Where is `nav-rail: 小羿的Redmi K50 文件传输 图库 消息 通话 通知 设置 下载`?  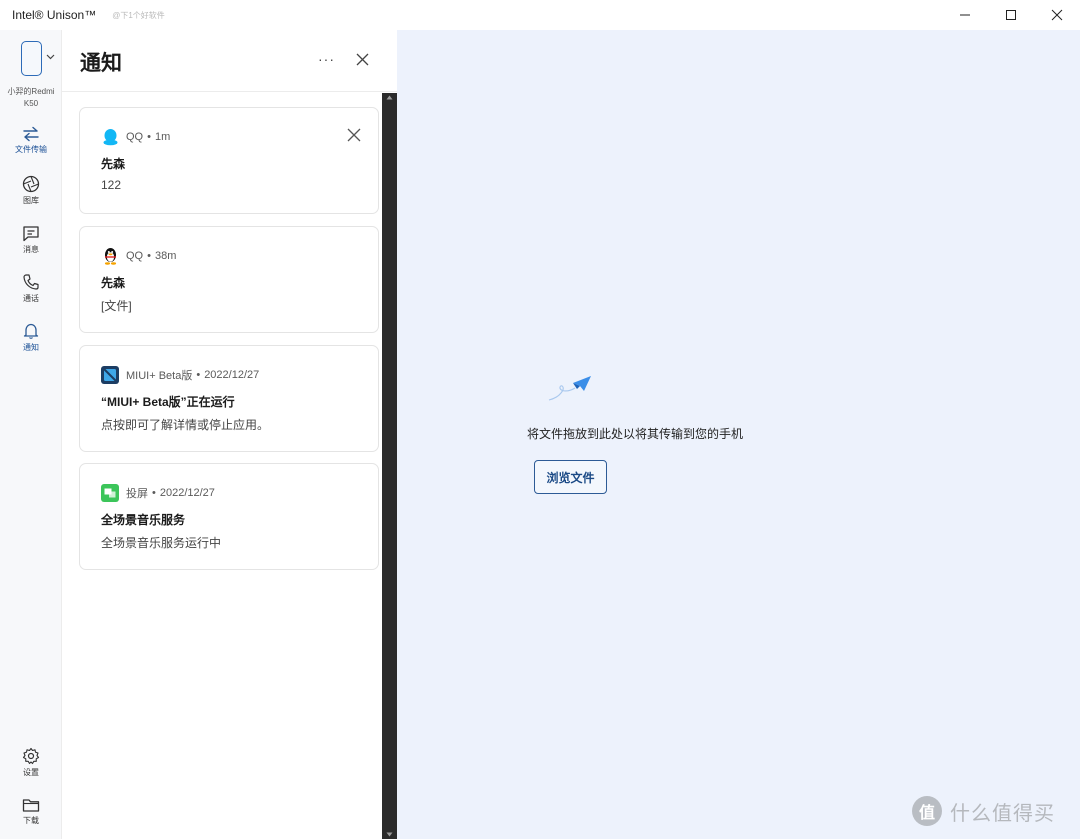
nav-rail: 小羿的Redmi K50 文件传输 图库 消息 通话 通知 设置 下载 is located at coordinates (31, 434).